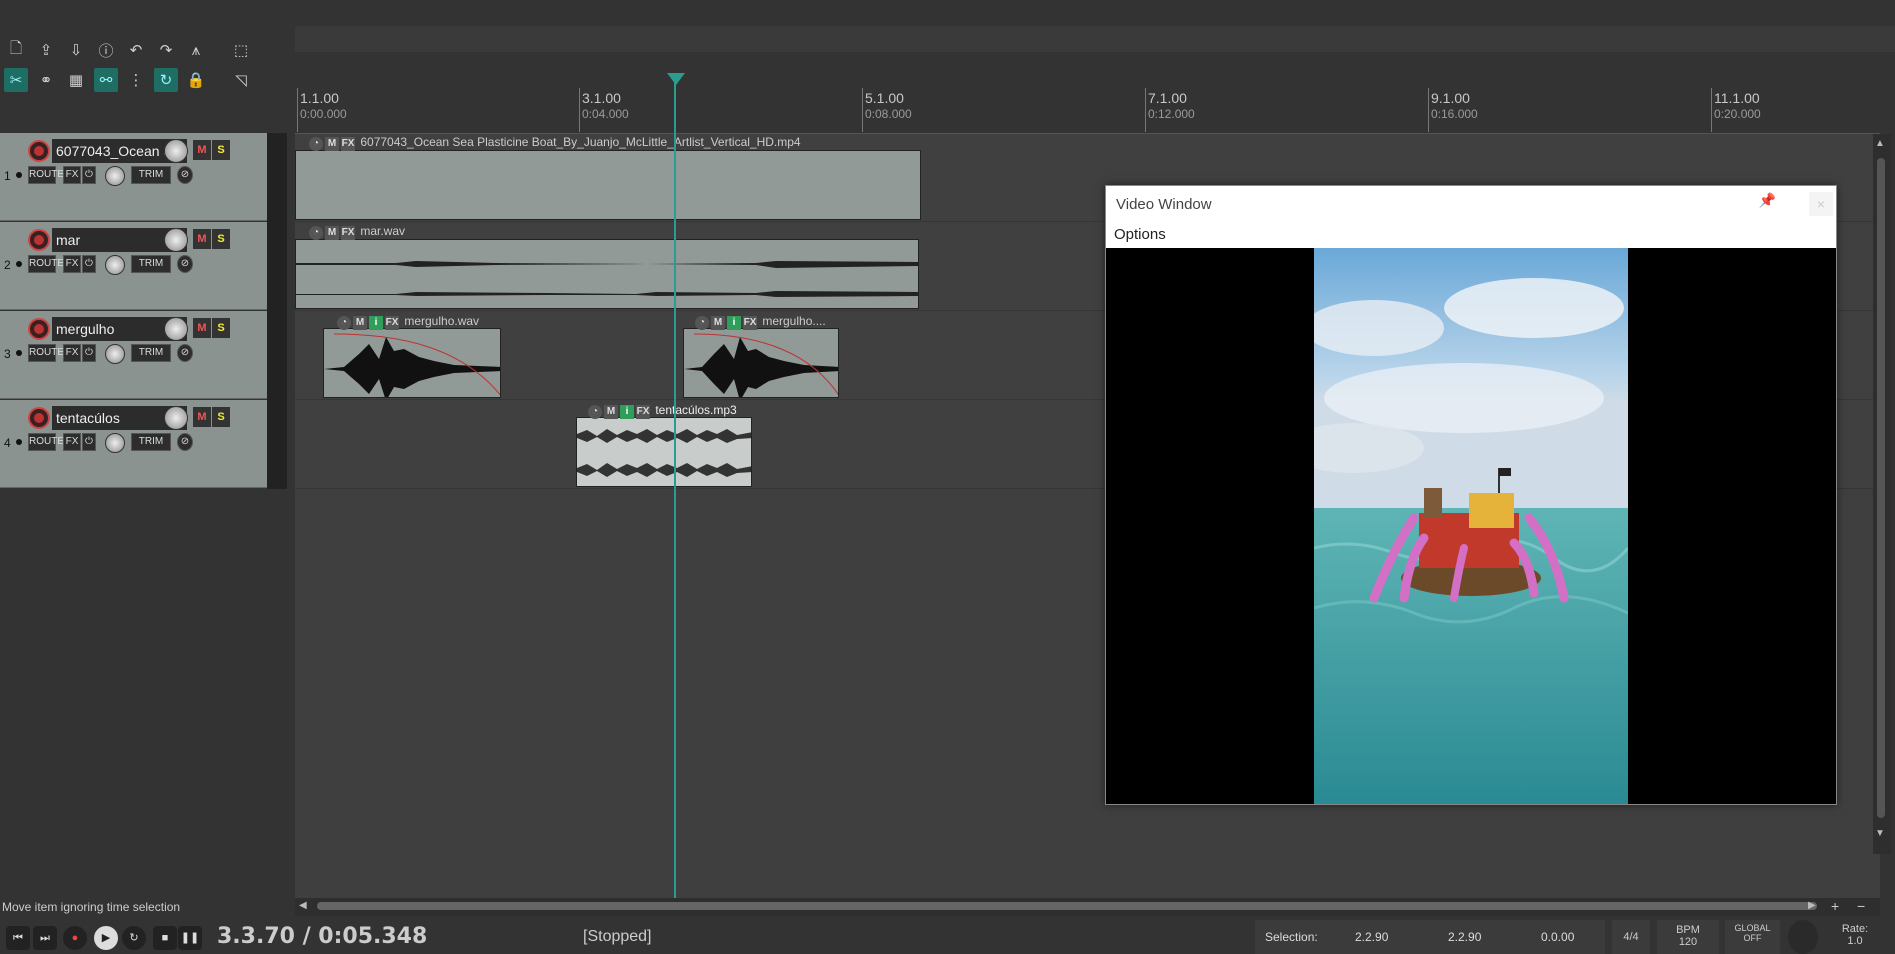  I want to click on go-to-start-icon: ⏮, so click(18, 938).